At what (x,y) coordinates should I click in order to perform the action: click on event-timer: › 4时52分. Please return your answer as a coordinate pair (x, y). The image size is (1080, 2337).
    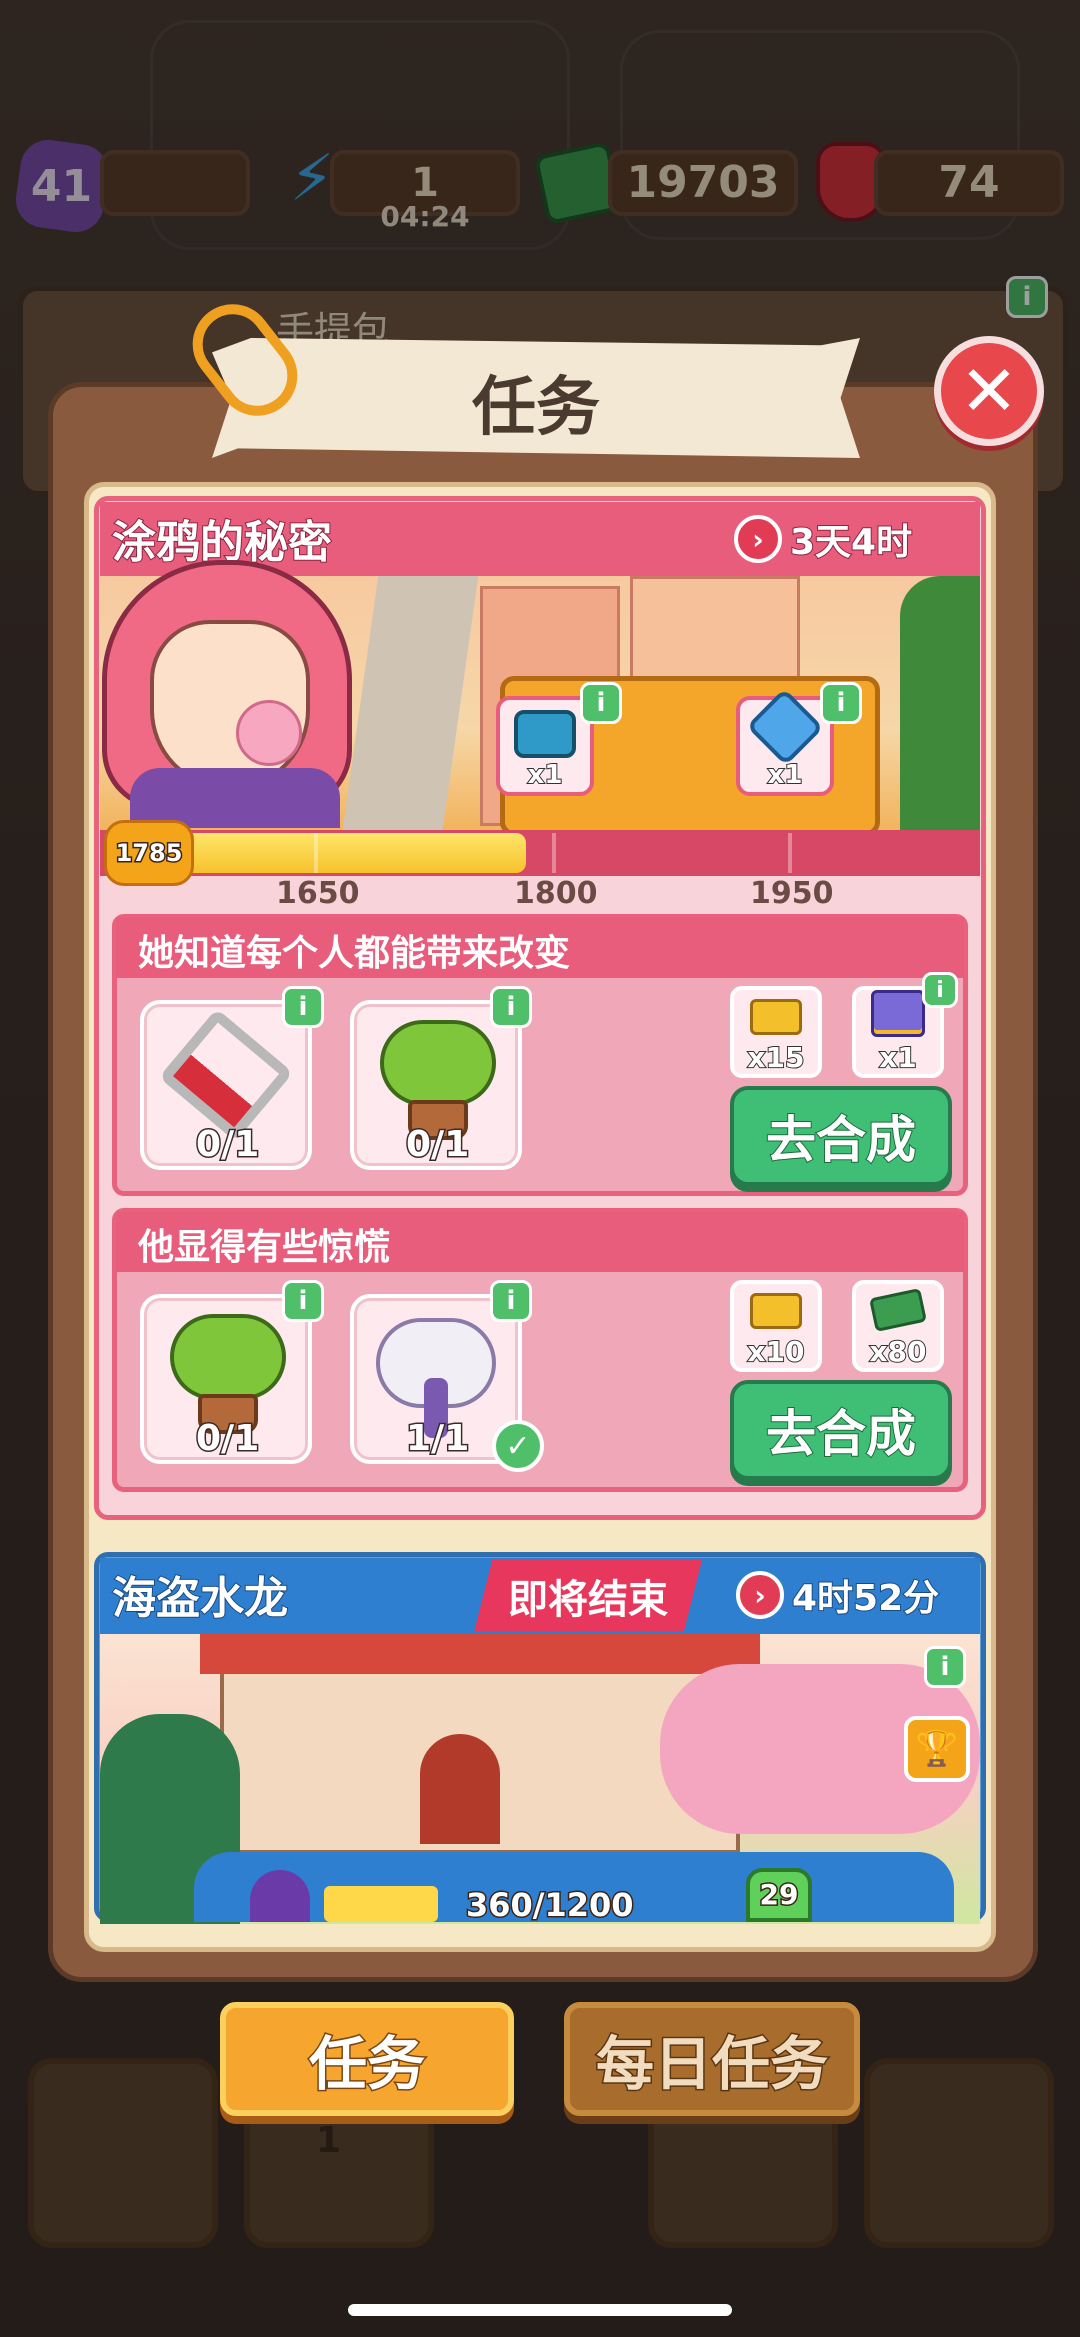
    Looking at the image, I should click on (845, 1595).